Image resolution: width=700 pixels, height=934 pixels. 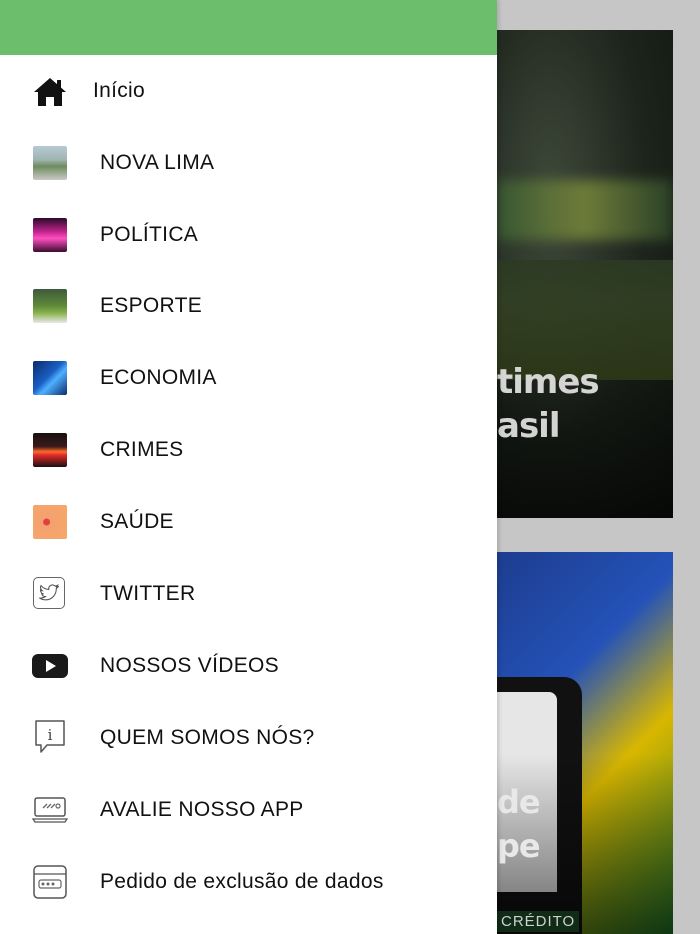 I want to click on menu-item-nova-lima: NOVA LIMA, so click(x=248, y=163).